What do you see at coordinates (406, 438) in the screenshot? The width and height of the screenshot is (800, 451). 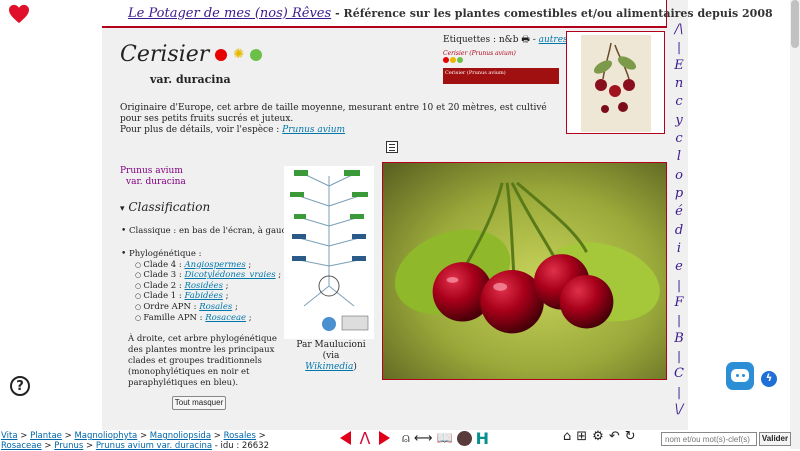 I see `user-icon: ⍝` at bounding box center [406, 438].